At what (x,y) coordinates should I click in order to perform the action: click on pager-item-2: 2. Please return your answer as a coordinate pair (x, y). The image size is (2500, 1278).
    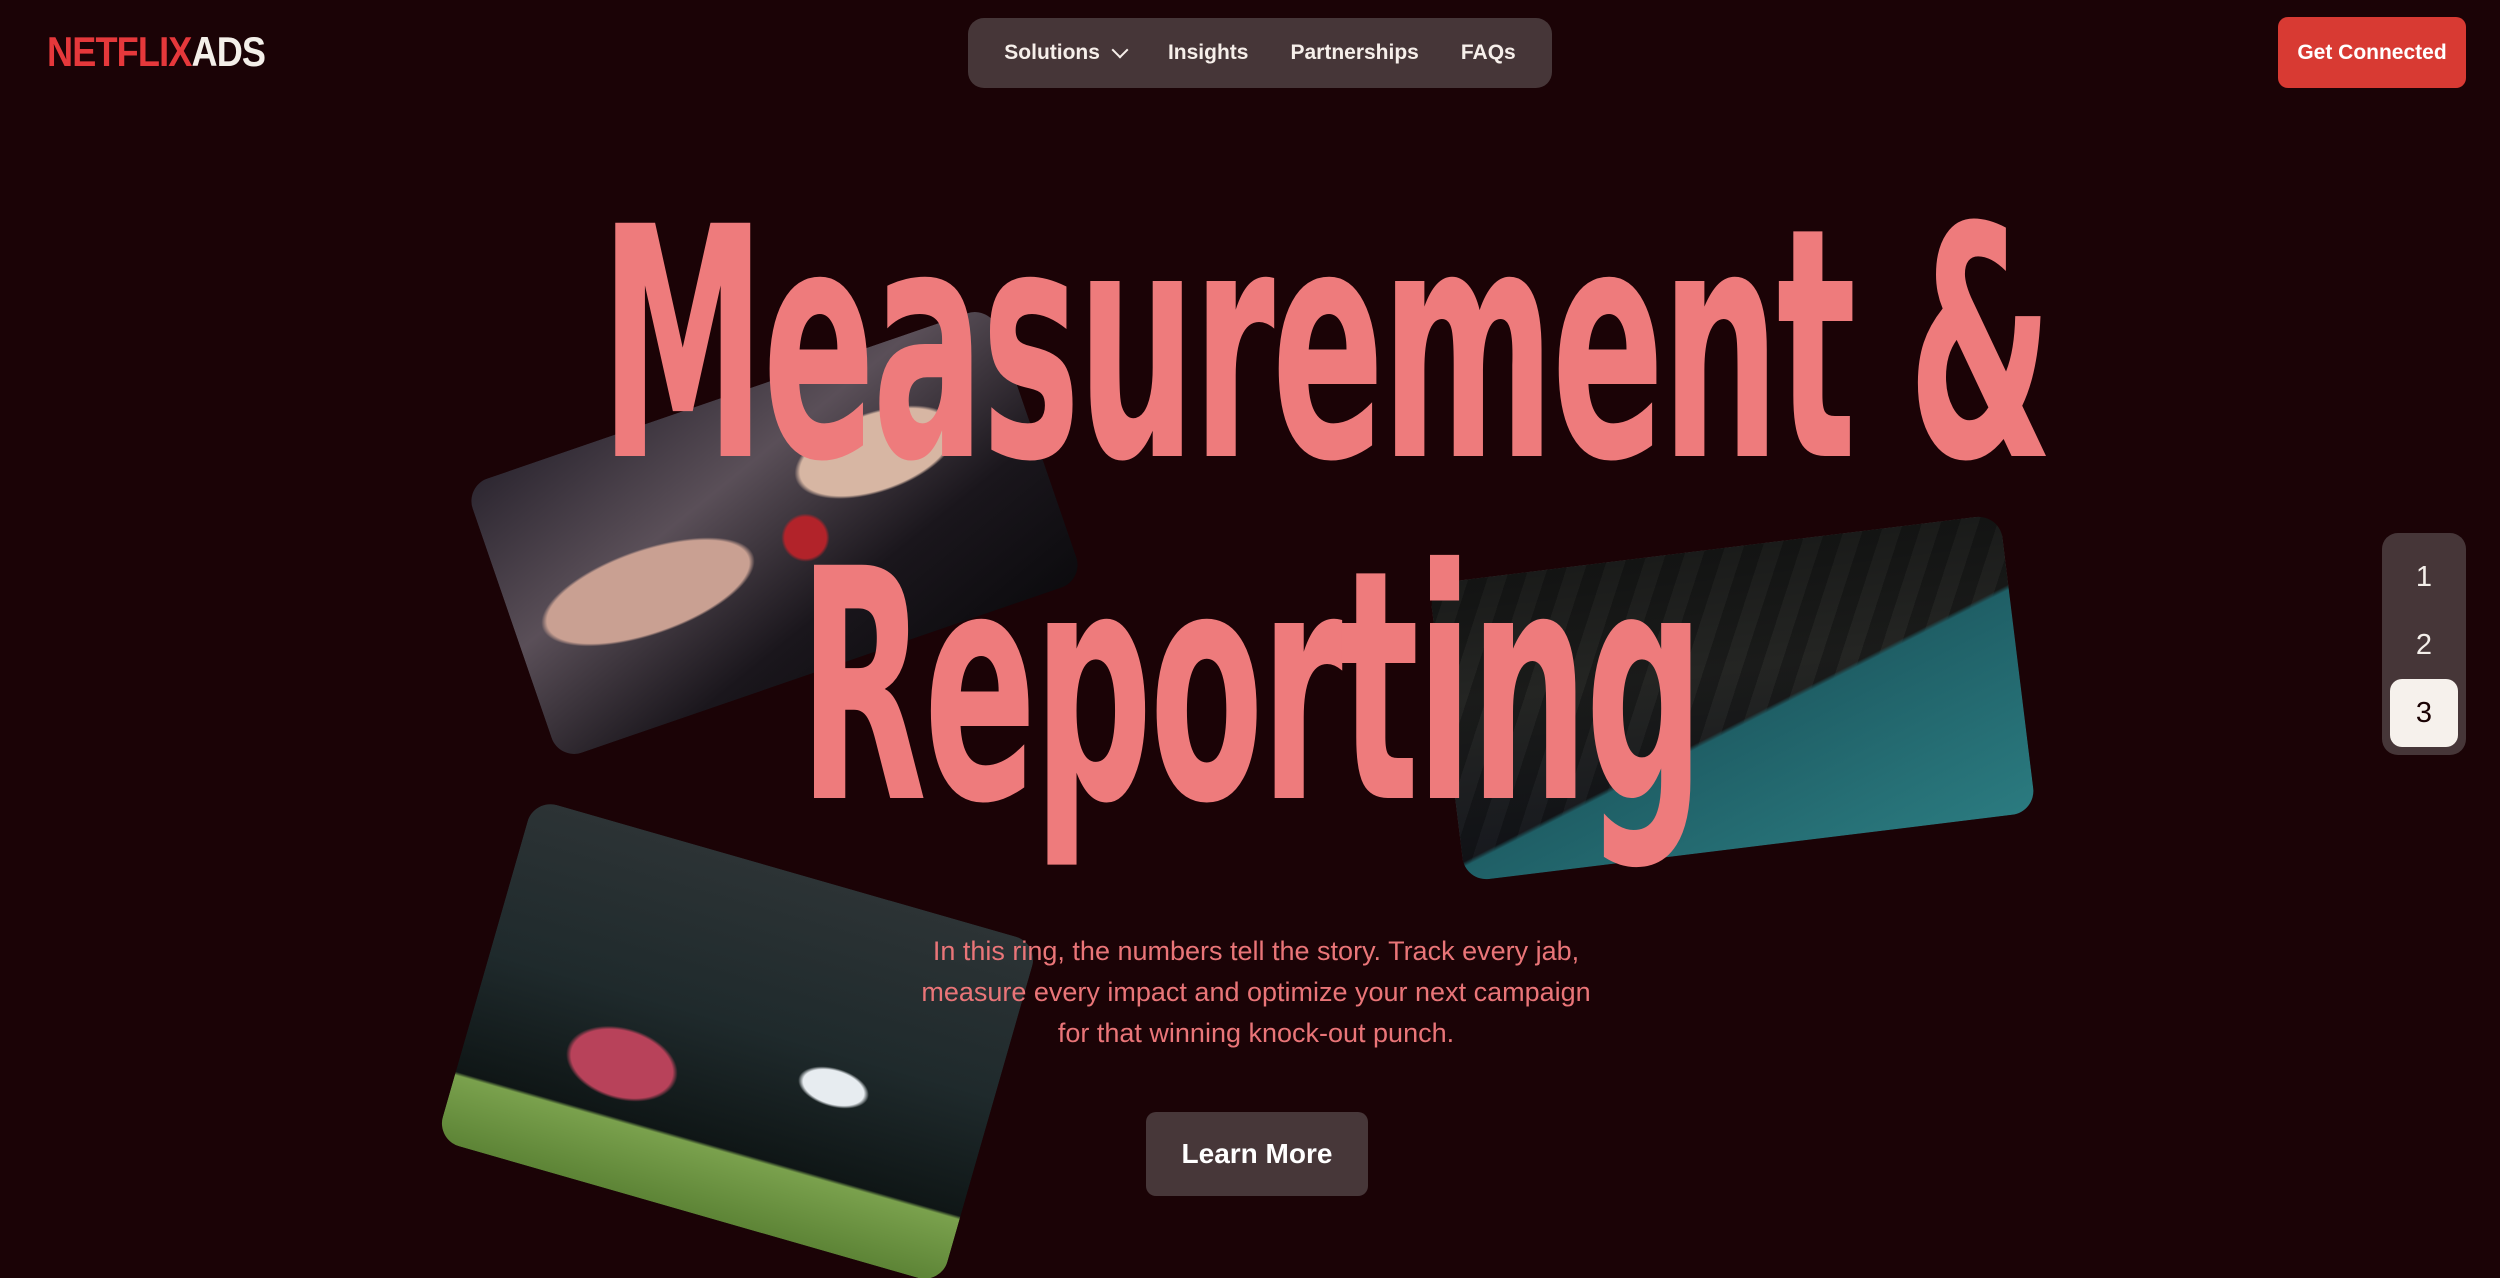
    Looking at the image, I should click on (2424, 645).